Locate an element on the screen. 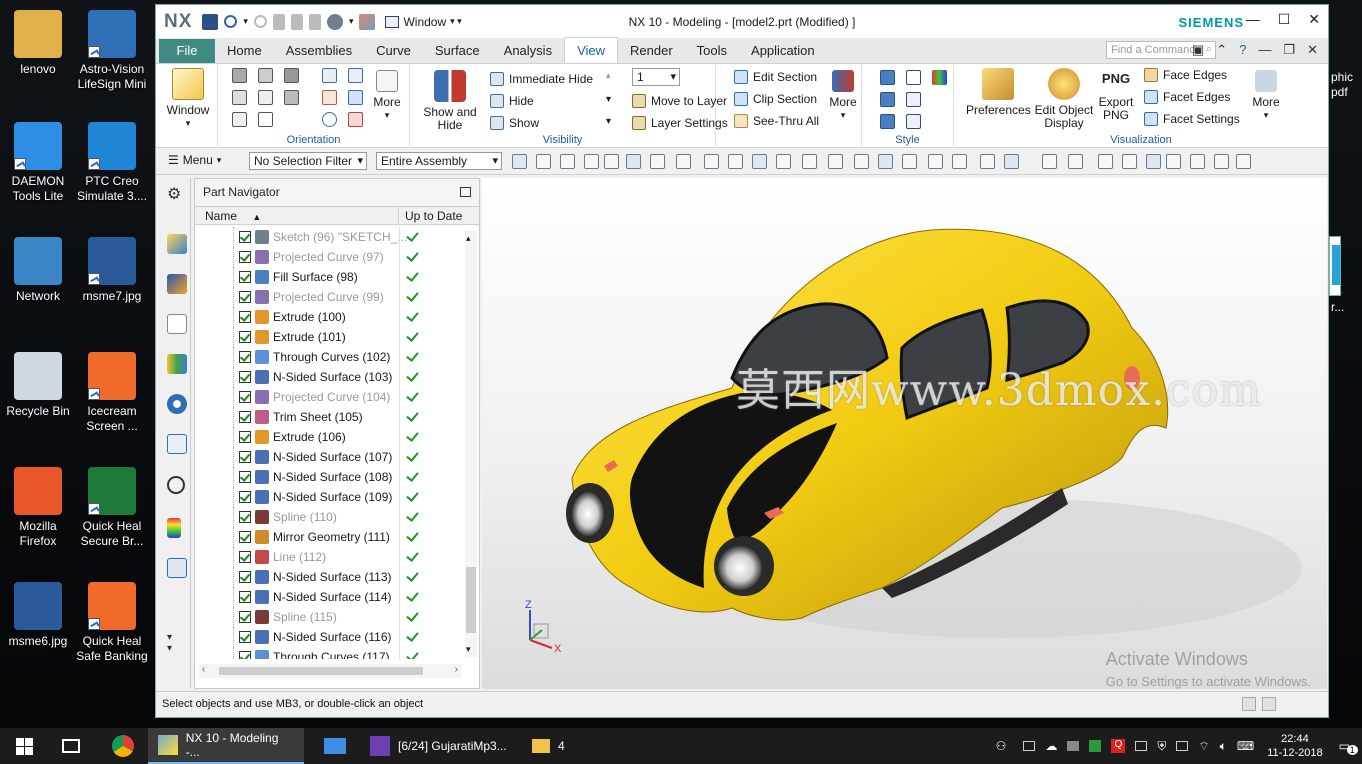 The height and width of the screenshot is (764, 1362). desktop-icon-1: Astro-Vision LifeSign Mini is located at coordinates (112, 51).